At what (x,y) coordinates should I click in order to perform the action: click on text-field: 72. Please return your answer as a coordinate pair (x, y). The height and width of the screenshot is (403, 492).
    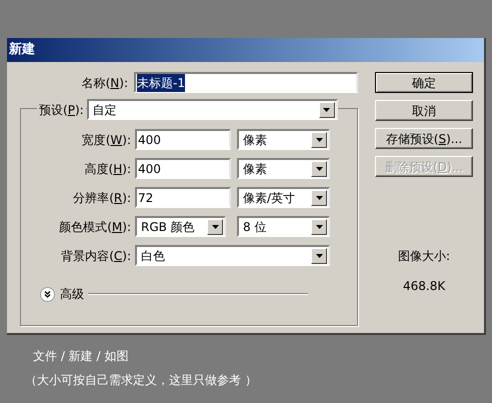
    Looking at the image, I should click on (183, 197).